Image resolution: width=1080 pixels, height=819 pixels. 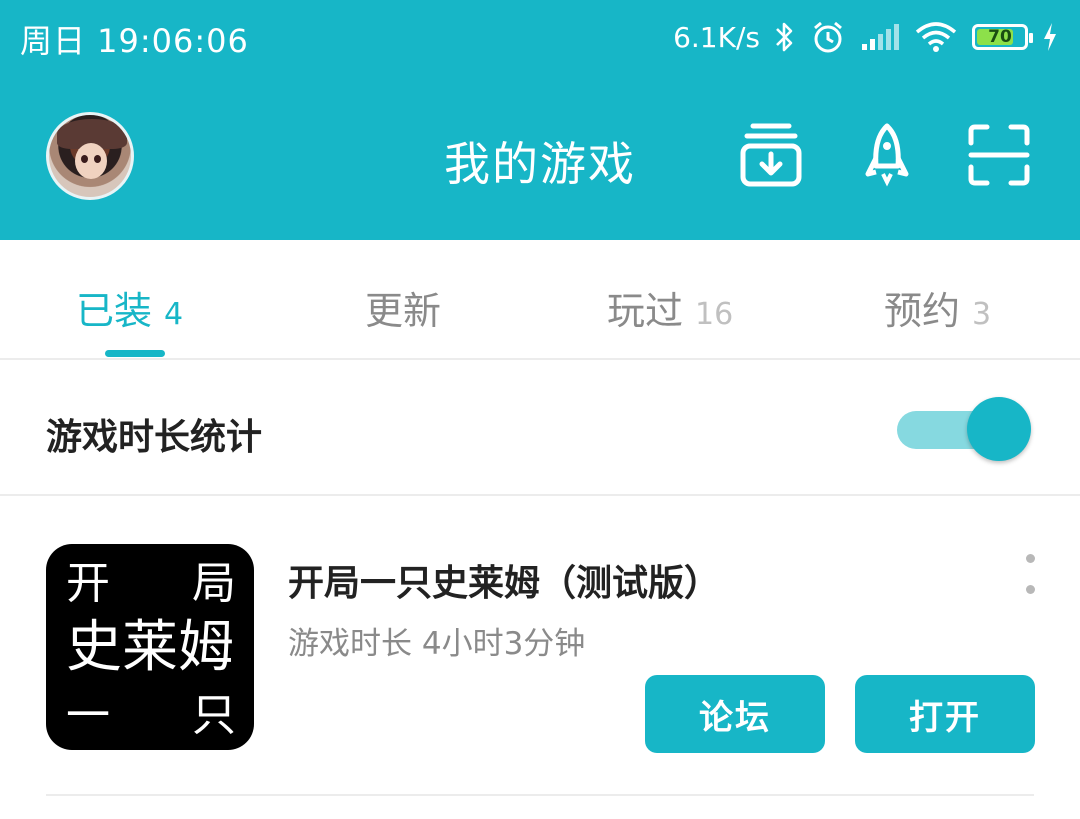 I want to click on tab-updates: 更新, so click(x=409, y=306).